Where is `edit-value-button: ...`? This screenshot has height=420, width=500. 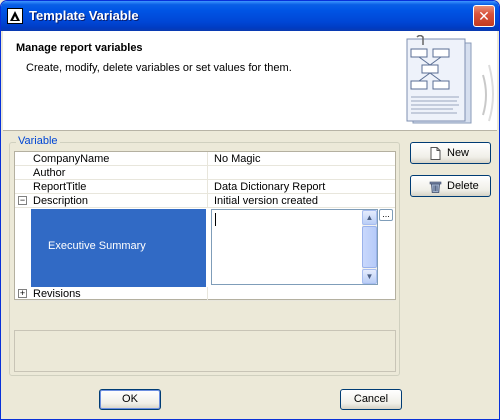
edit-value-button: ... is located at coordinates (386, 215).